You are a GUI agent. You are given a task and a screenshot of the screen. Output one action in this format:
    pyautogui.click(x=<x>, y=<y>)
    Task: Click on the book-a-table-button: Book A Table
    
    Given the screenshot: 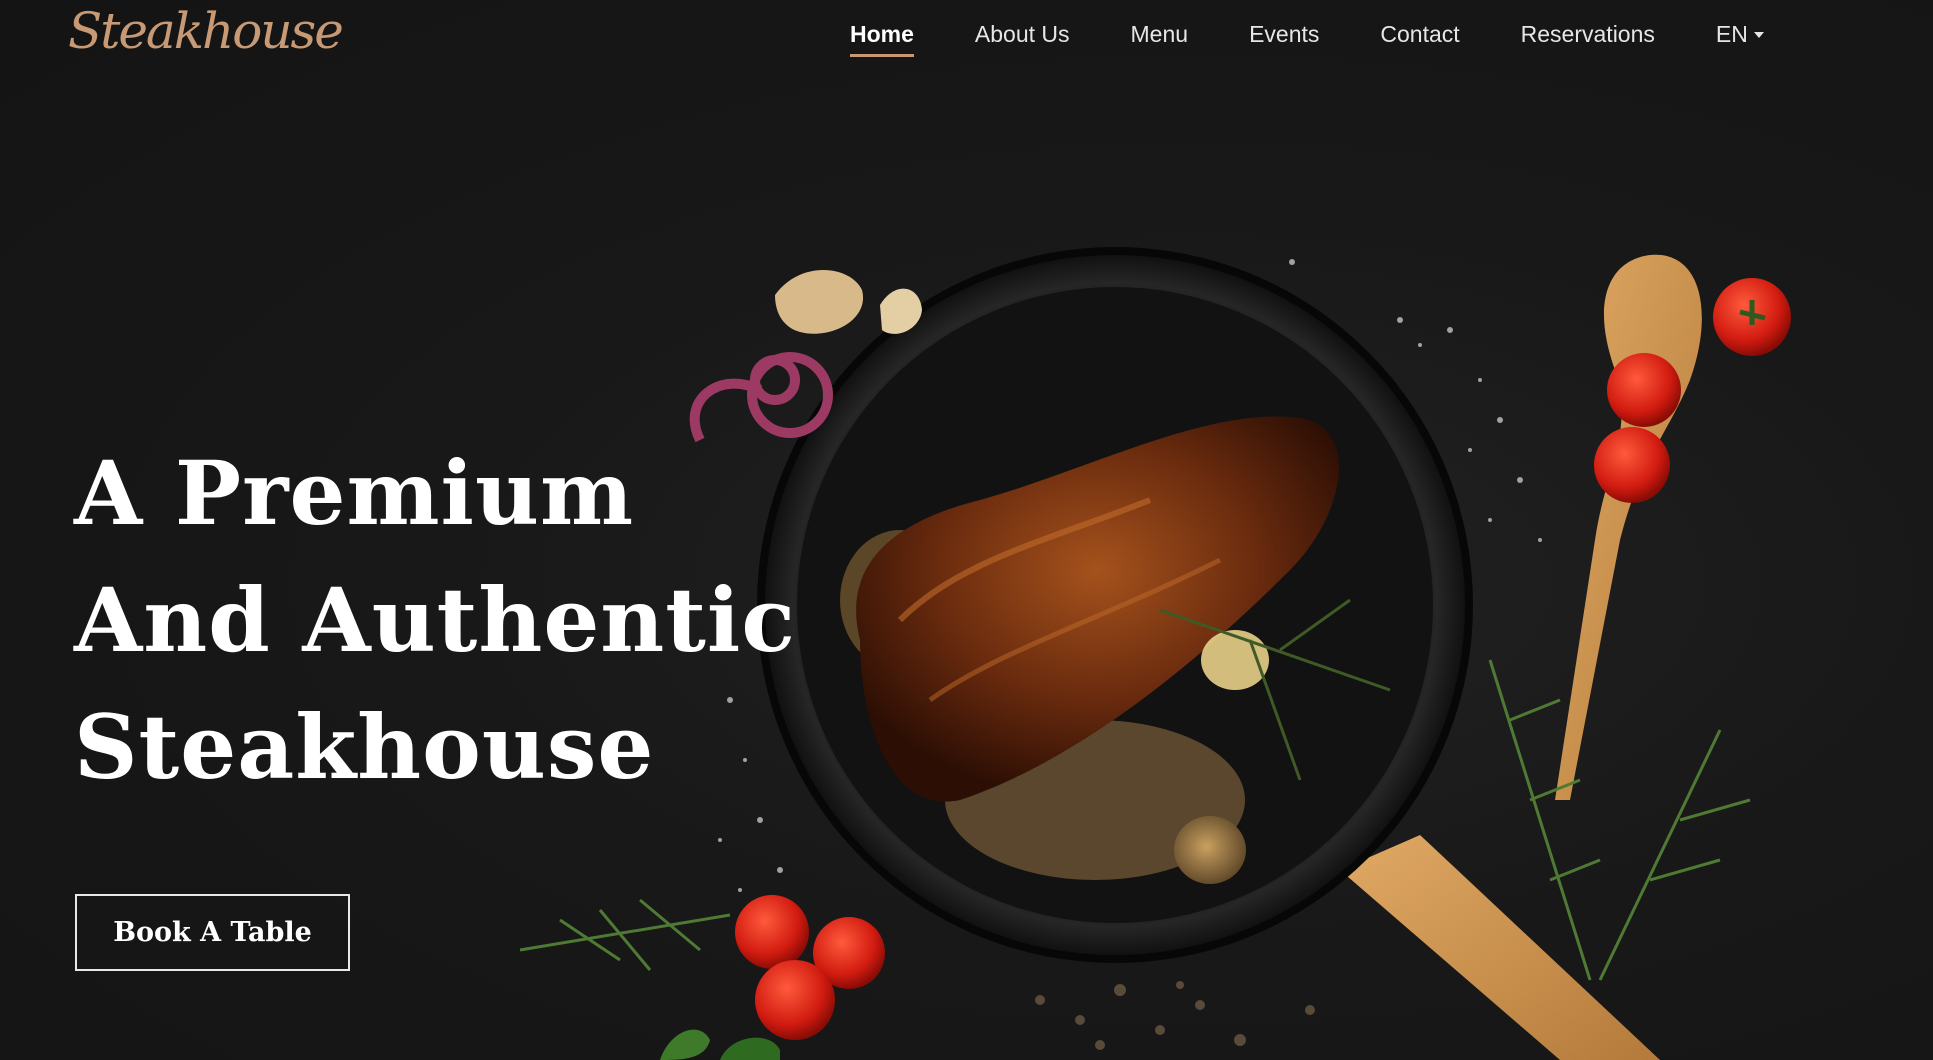 What is the action you would take?
    pyautogui.click(x=212, y=932)
    